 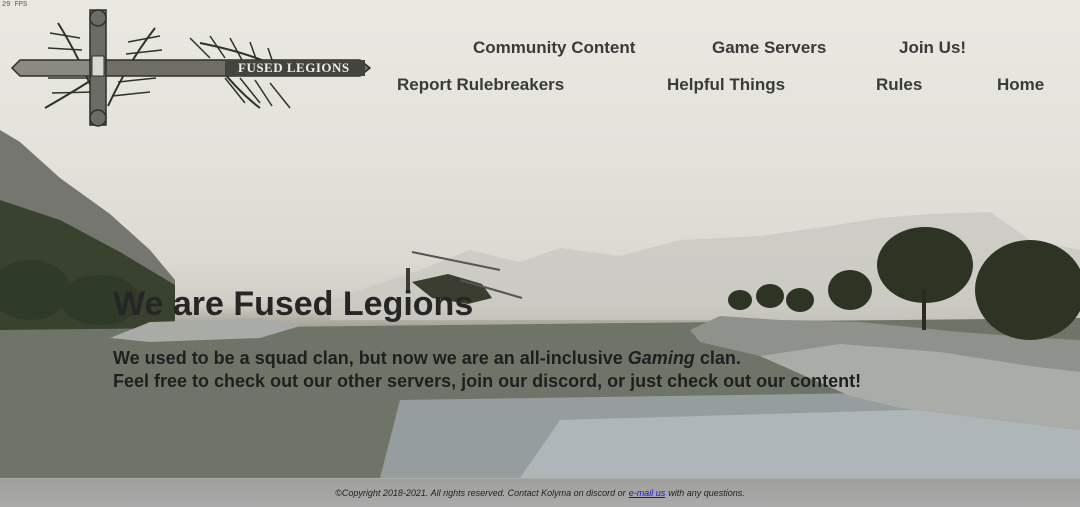 What do you see at coordinates (932, 48) in the screenshot?
I see `nav-join-us: Join Us!` at bounding box center [932, 48].